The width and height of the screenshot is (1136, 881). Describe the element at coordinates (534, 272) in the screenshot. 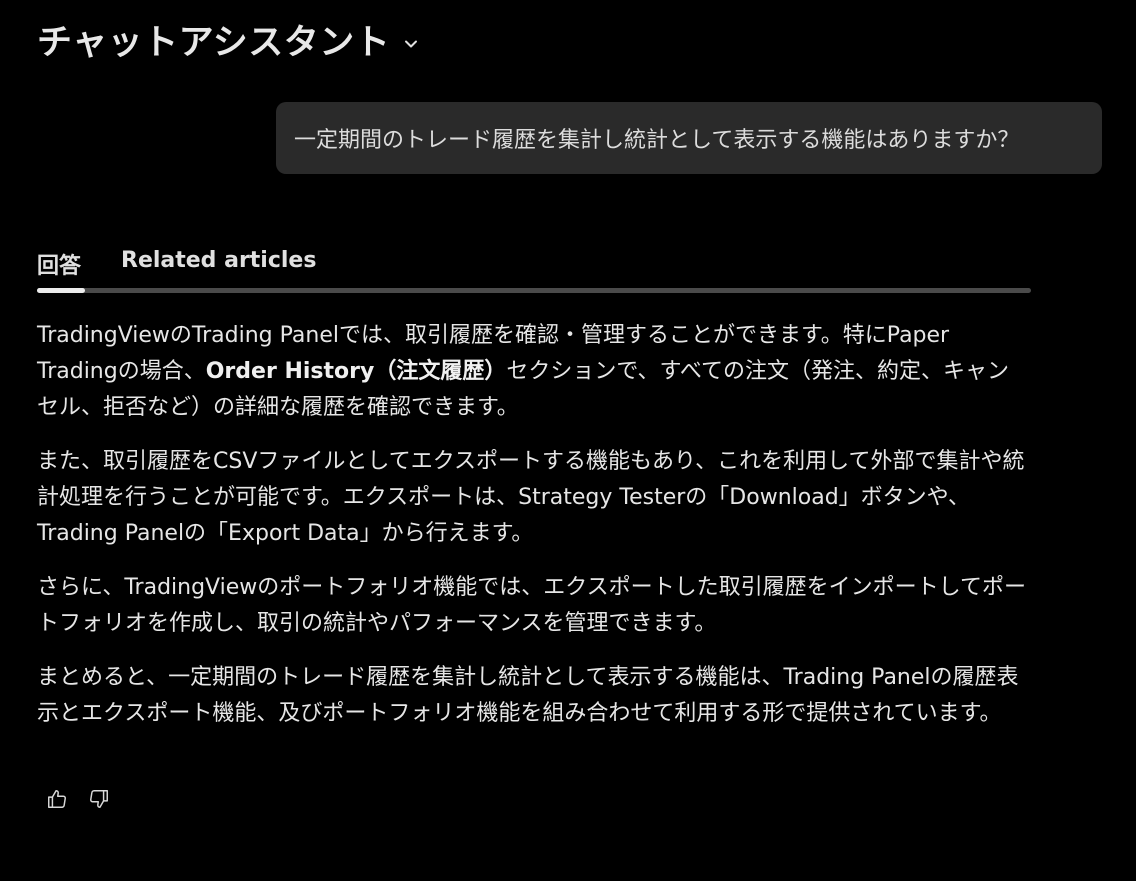

I see `answer-tabs: 回答 Related articles` at that location.